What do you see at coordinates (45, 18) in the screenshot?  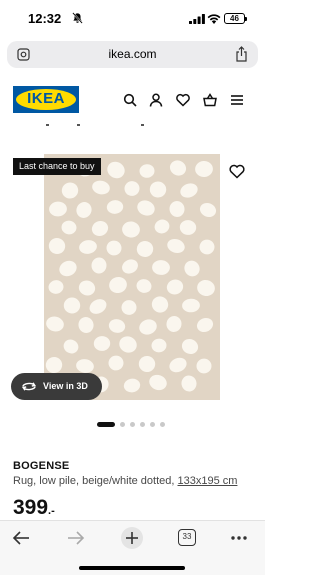 I see `status-time: 12:32` at bounding box center [45, 18].